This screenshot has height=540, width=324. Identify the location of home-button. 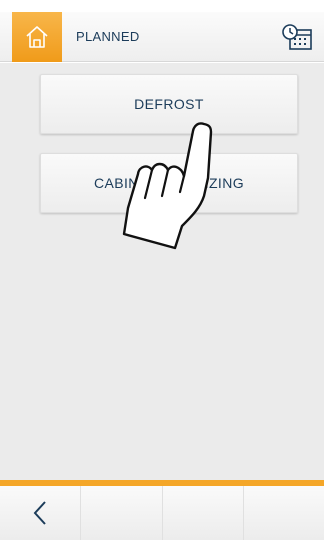
(37, 37).